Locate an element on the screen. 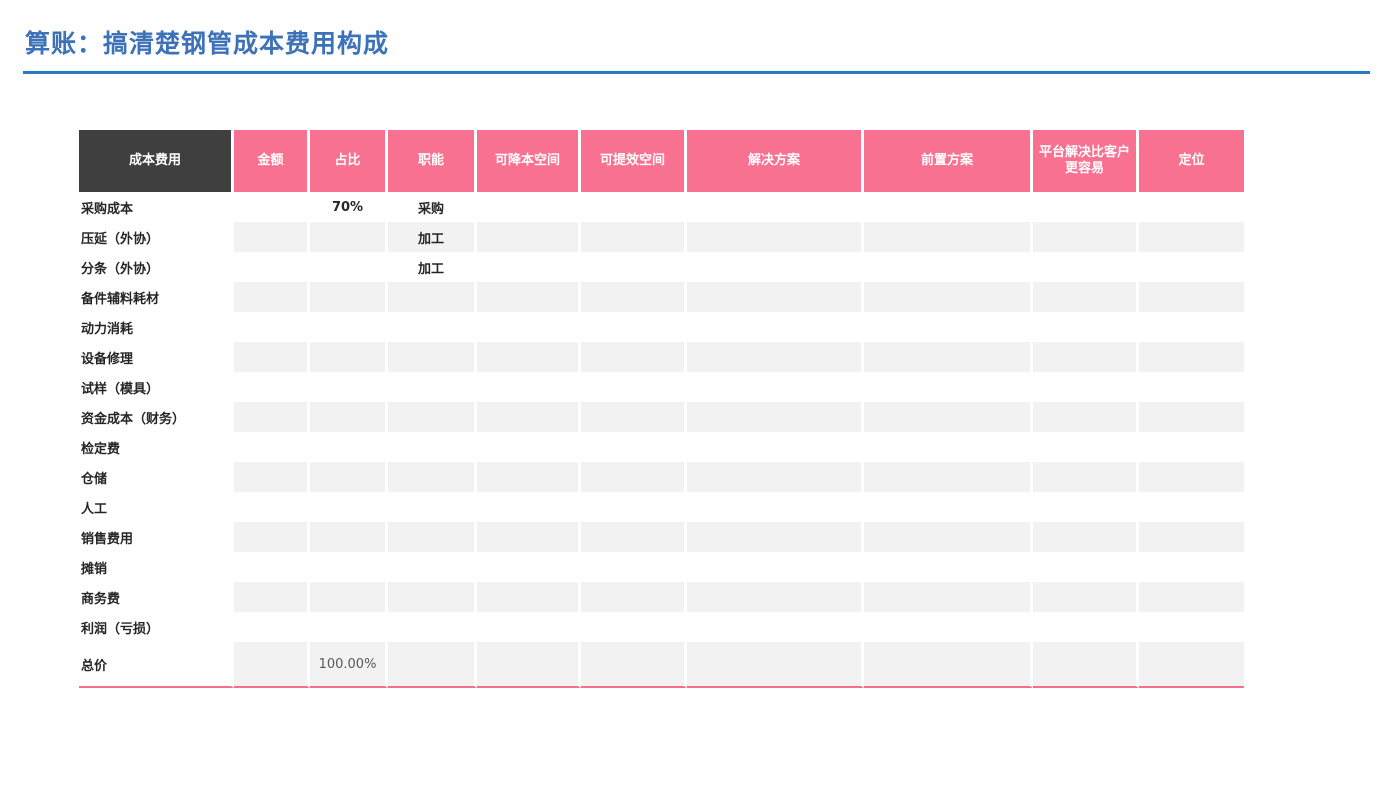 The width and height of the screenshot is (1399, 787). header-cell: 金额 is located at coordinates (272, 161).